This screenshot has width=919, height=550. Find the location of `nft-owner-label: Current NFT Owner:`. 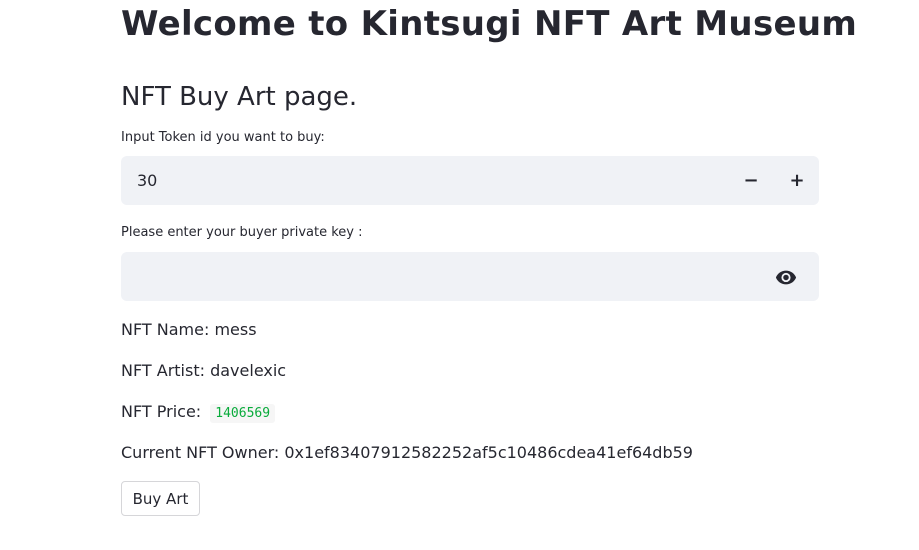

nft-owner-label: Current NFT Owner: is located at coordinates (200, 452).